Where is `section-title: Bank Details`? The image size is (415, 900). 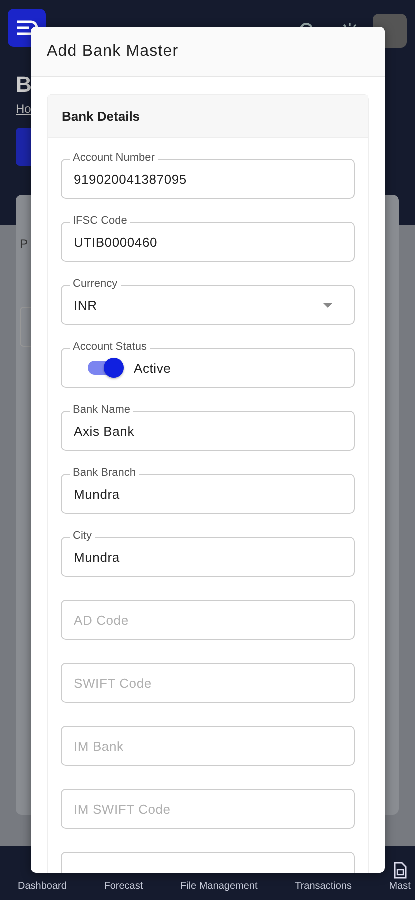 section-title: Bank Details is located at coordinates (101, 116).